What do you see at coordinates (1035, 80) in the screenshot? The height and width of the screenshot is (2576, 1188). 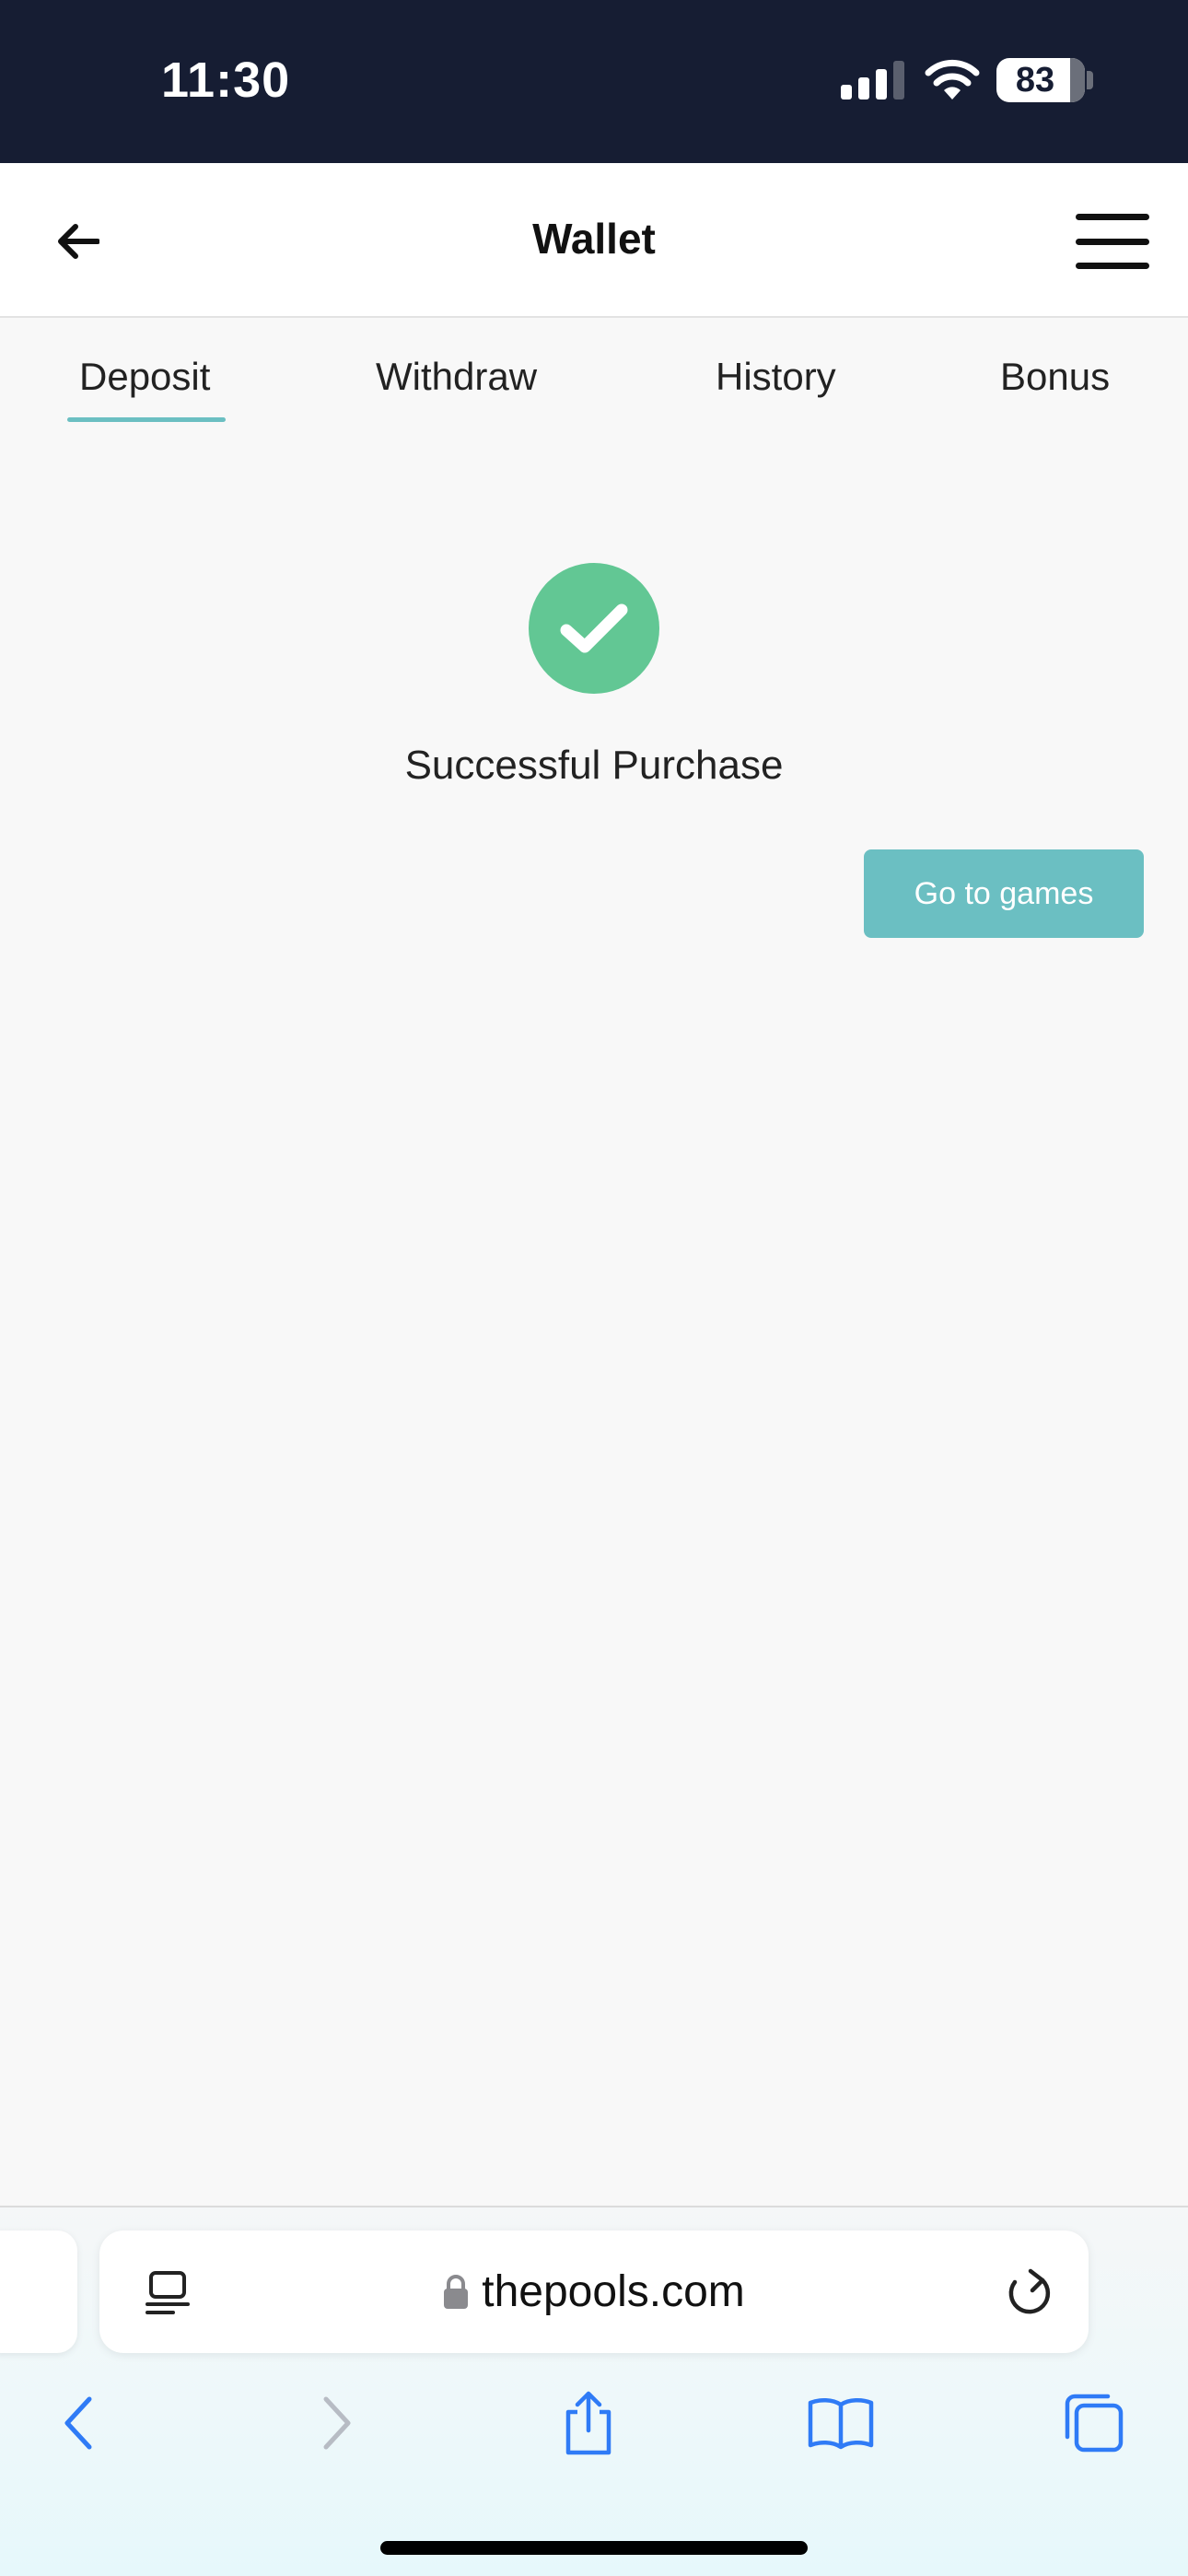 I see `battery-level: 83` at bounding box center [1035, 80].